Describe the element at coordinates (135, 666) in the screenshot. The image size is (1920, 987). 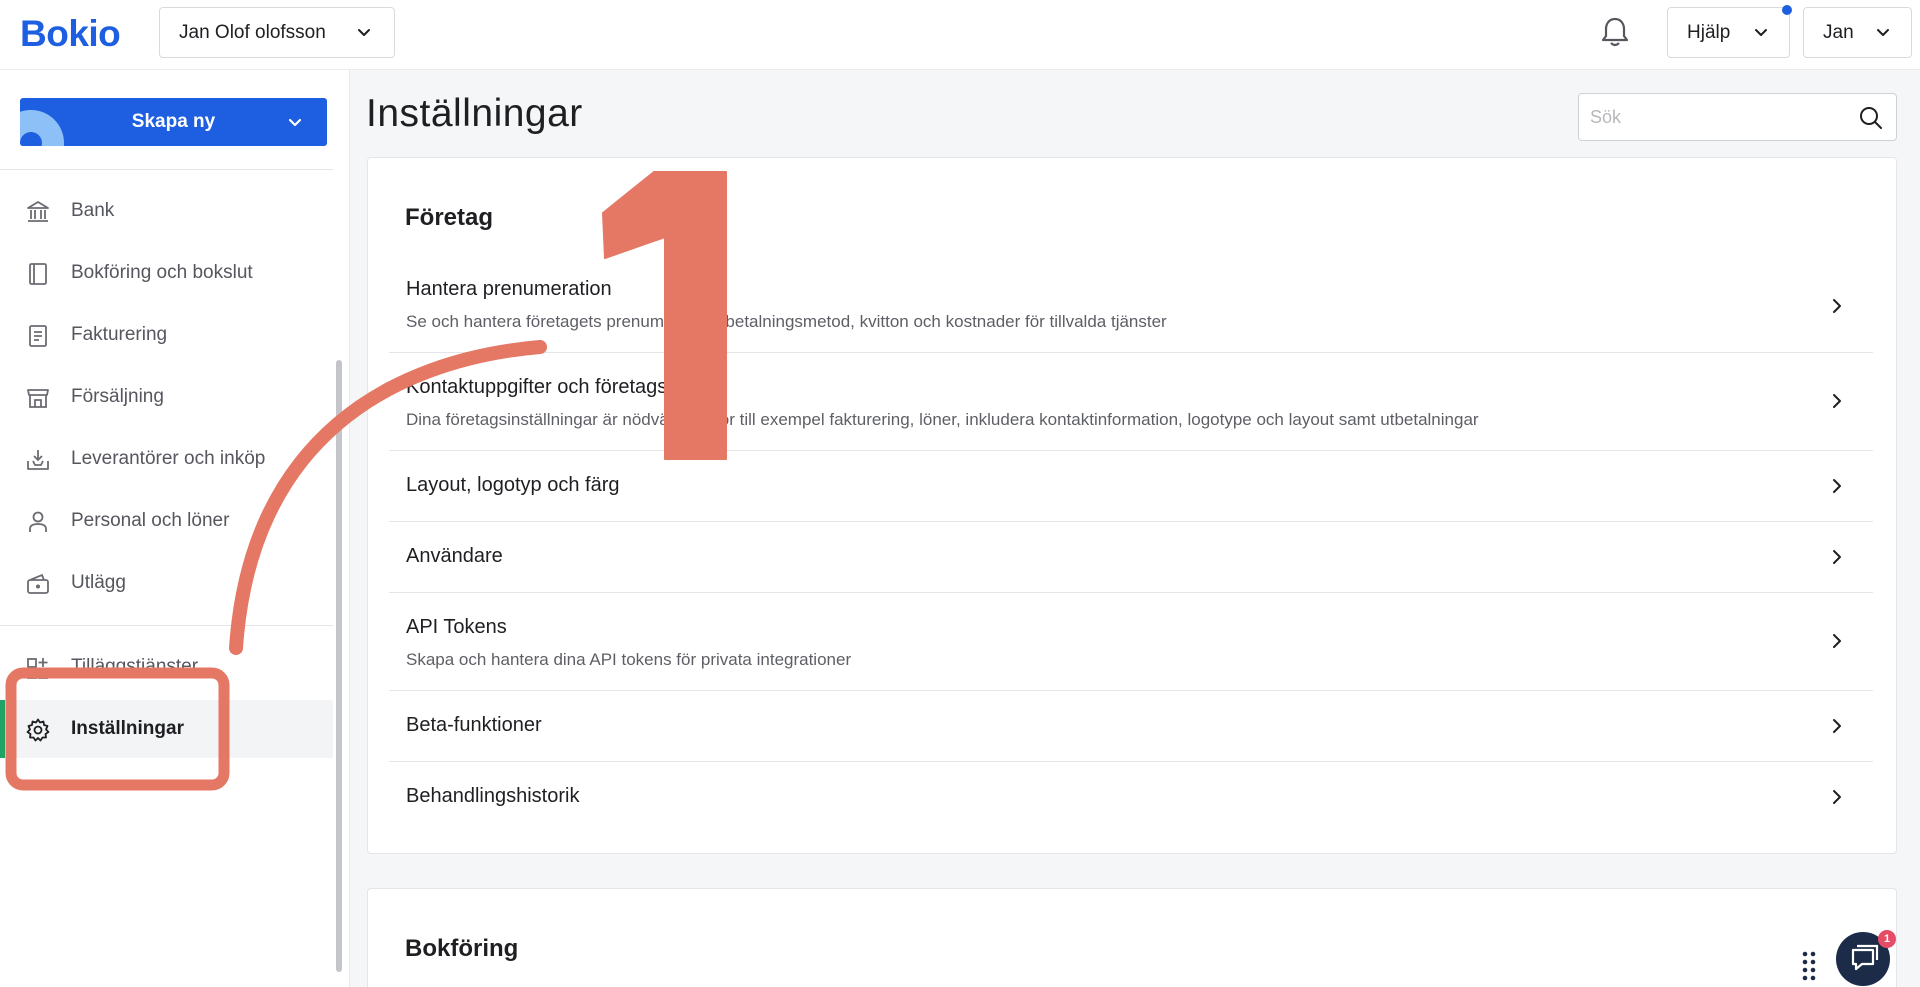
I see `sidebar-item-label: Tilläggstjänster` at that location.